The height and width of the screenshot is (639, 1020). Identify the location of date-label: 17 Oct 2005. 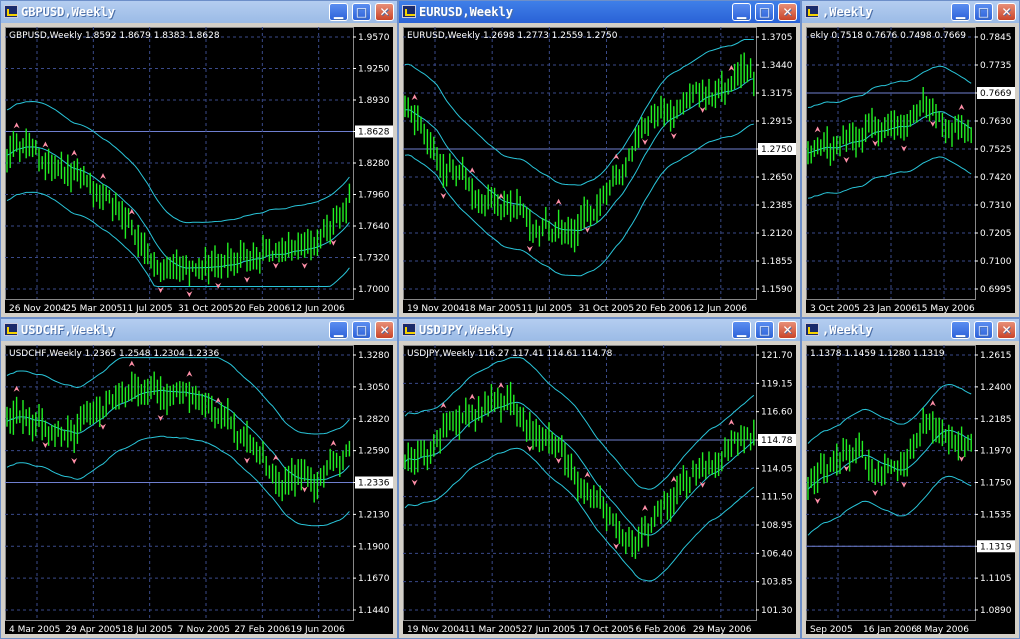
(607, 630).